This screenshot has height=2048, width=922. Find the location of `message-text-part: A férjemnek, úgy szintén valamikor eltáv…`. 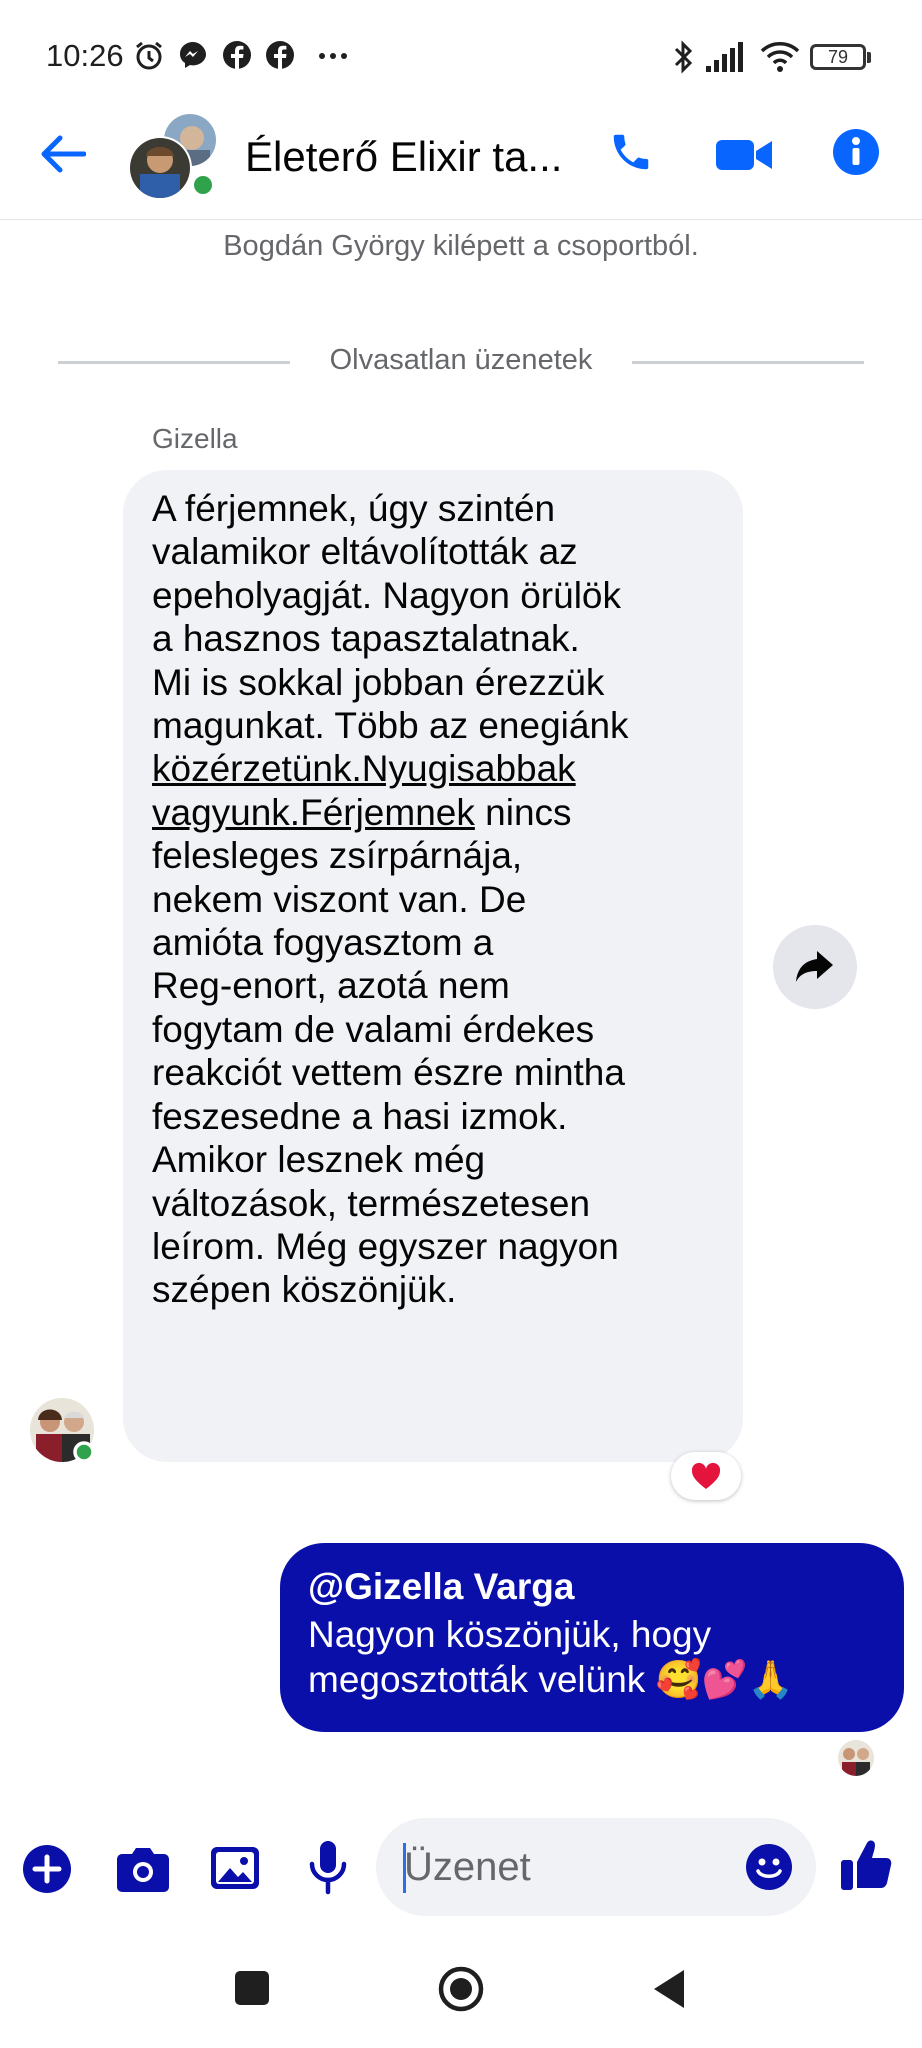

message-text-part: A férjemnek, úgy szintén valamikor eltáv… is located at coordinates (390, 617).